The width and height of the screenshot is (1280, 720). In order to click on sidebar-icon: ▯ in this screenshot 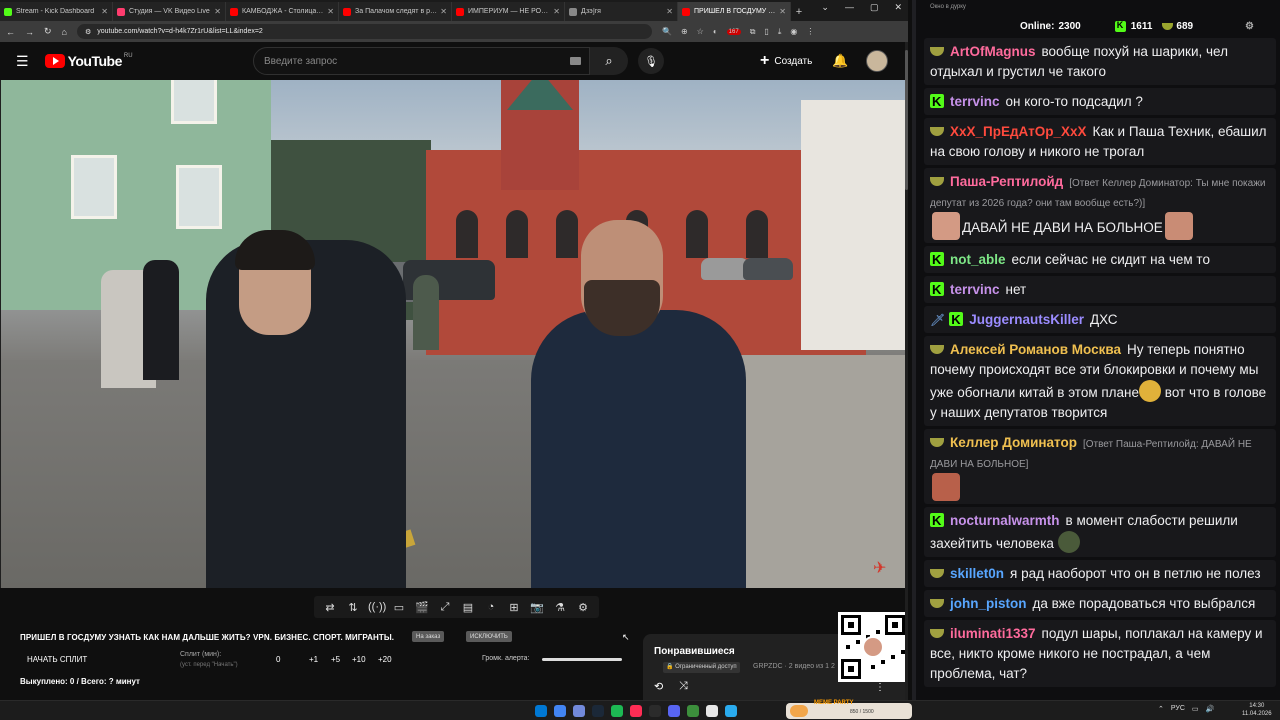, I will do `click(766, 31)`.